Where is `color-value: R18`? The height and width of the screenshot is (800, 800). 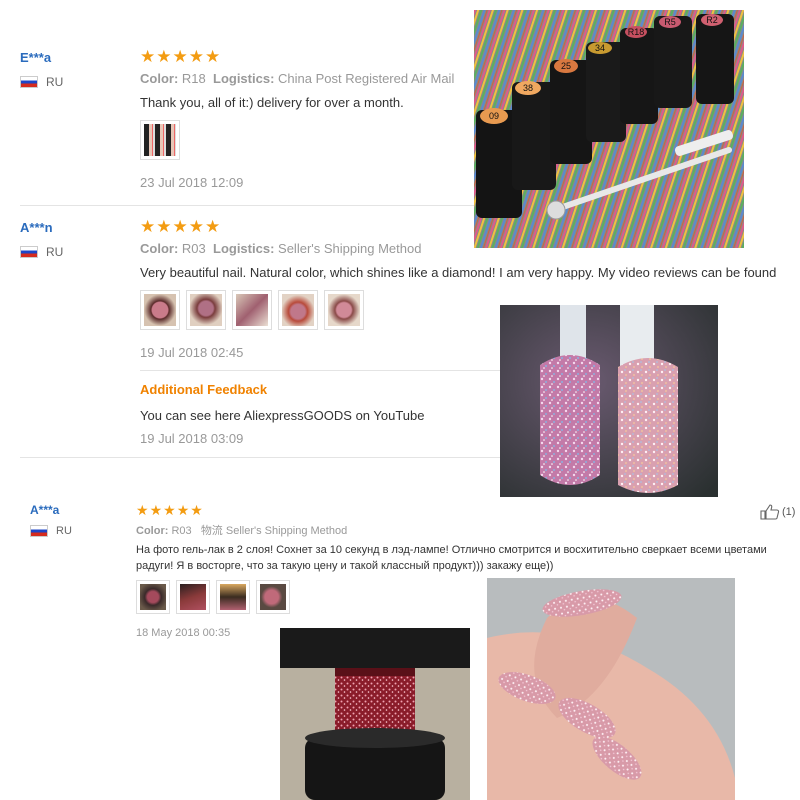
color-value: R18 is located at coordinates (193, 78).